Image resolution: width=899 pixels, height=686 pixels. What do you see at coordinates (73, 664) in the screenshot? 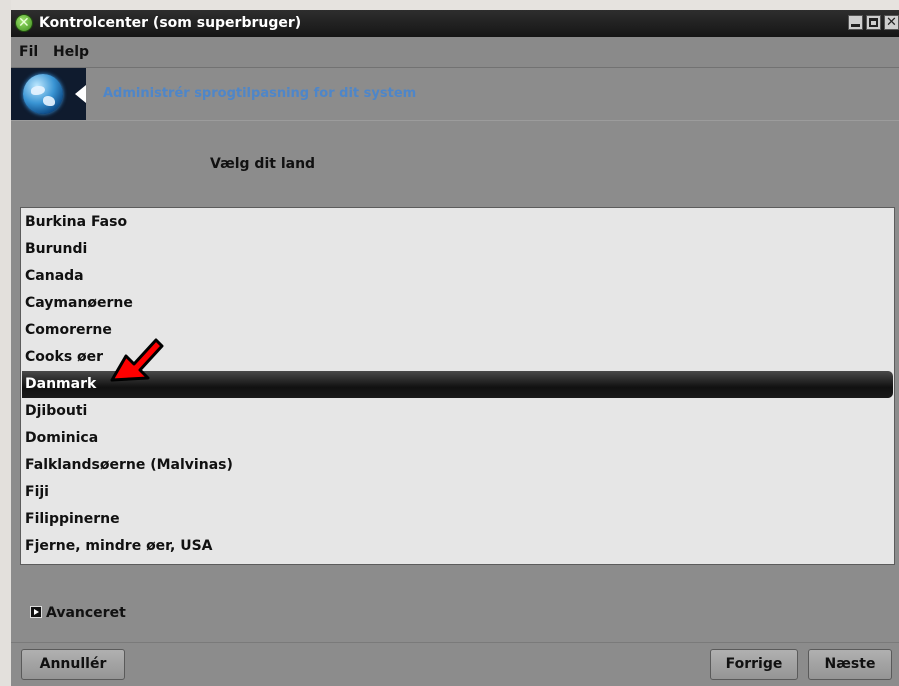
I see `cancel-button: Annullér` at bounding box center [73, 664].